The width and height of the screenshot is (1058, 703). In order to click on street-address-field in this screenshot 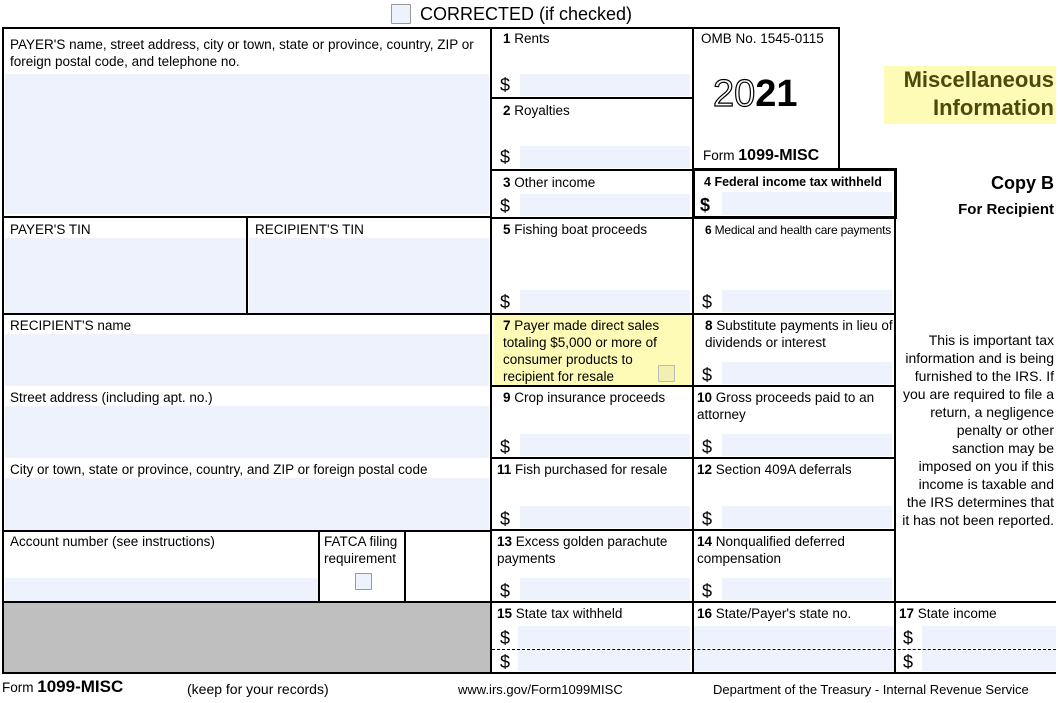, I will do `click(247, 432)`.